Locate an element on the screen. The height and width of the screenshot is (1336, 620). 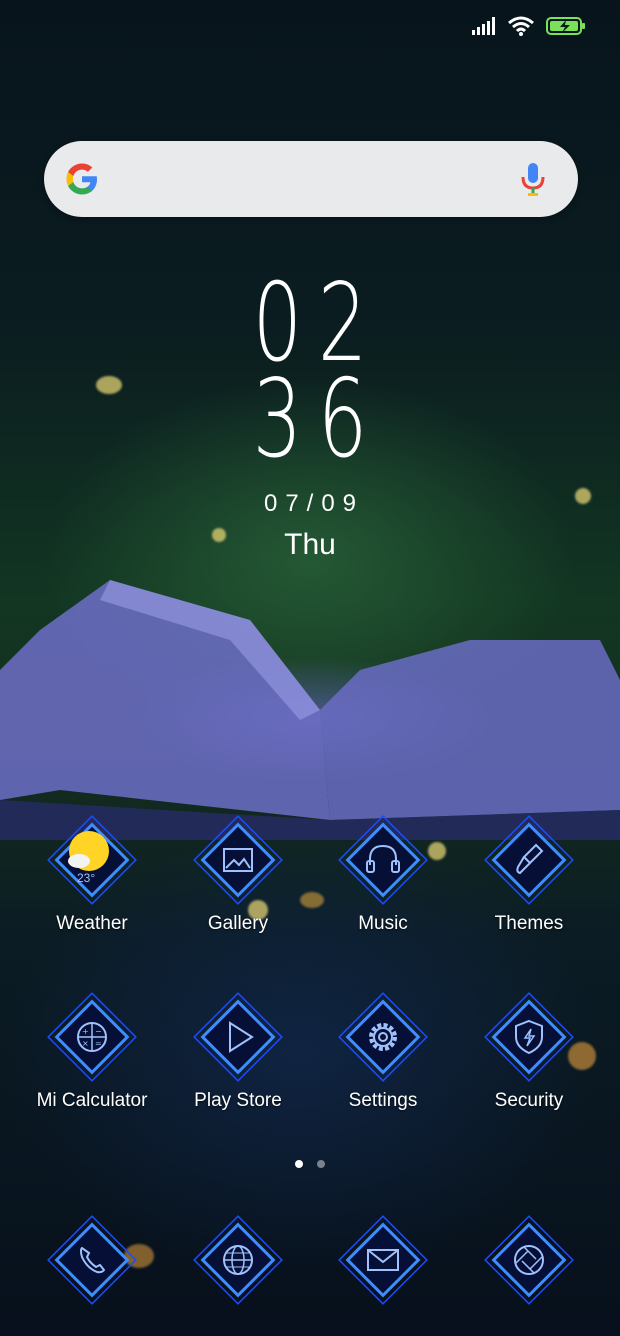
browser-globe-icon is located at coordinates (238, 1260).